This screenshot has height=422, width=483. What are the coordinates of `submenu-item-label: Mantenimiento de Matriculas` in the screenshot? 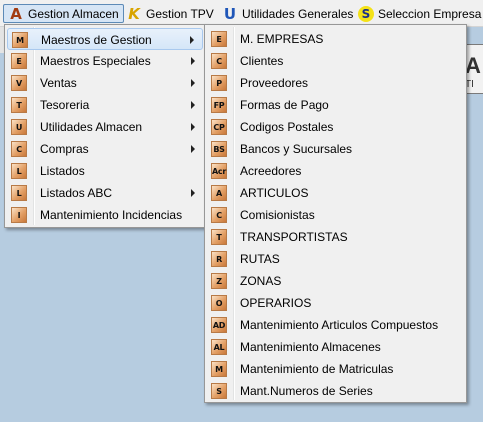 It's located at (317, 369).